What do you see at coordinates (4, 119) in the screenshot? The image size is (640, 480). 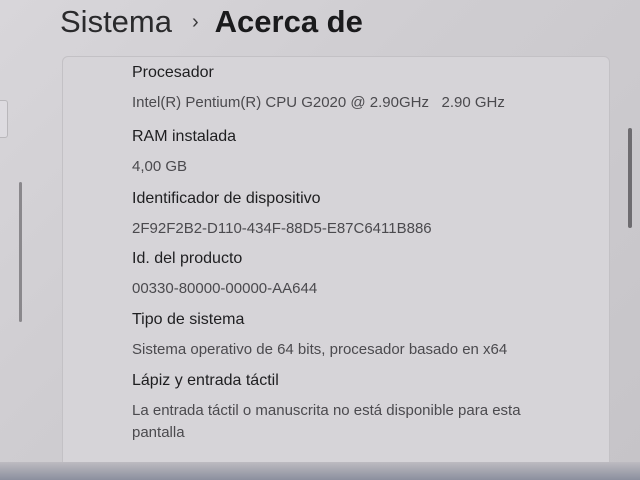 I see `nav-item-partial` at bounding box center [4, 119].